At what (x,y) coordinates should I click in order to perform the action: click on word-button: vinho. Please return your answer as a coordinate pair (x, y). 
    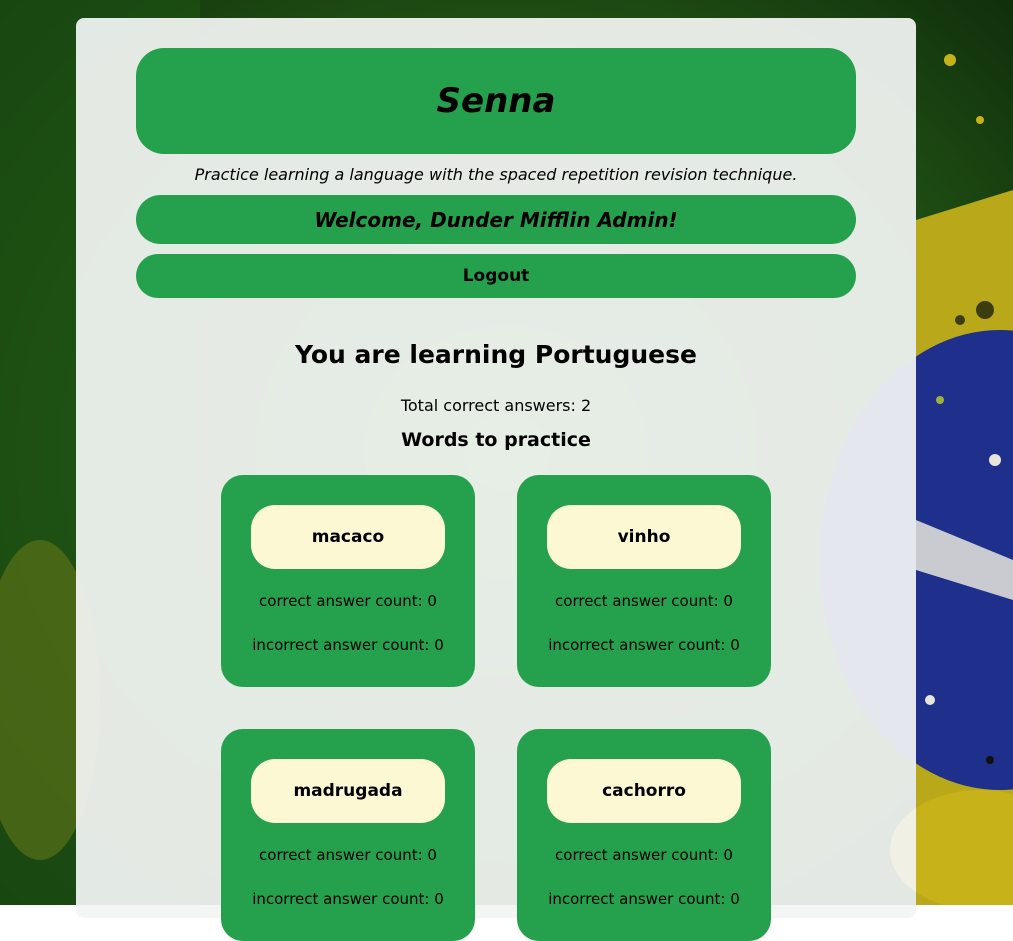
    Looking at the image, I should click on (644, 537).